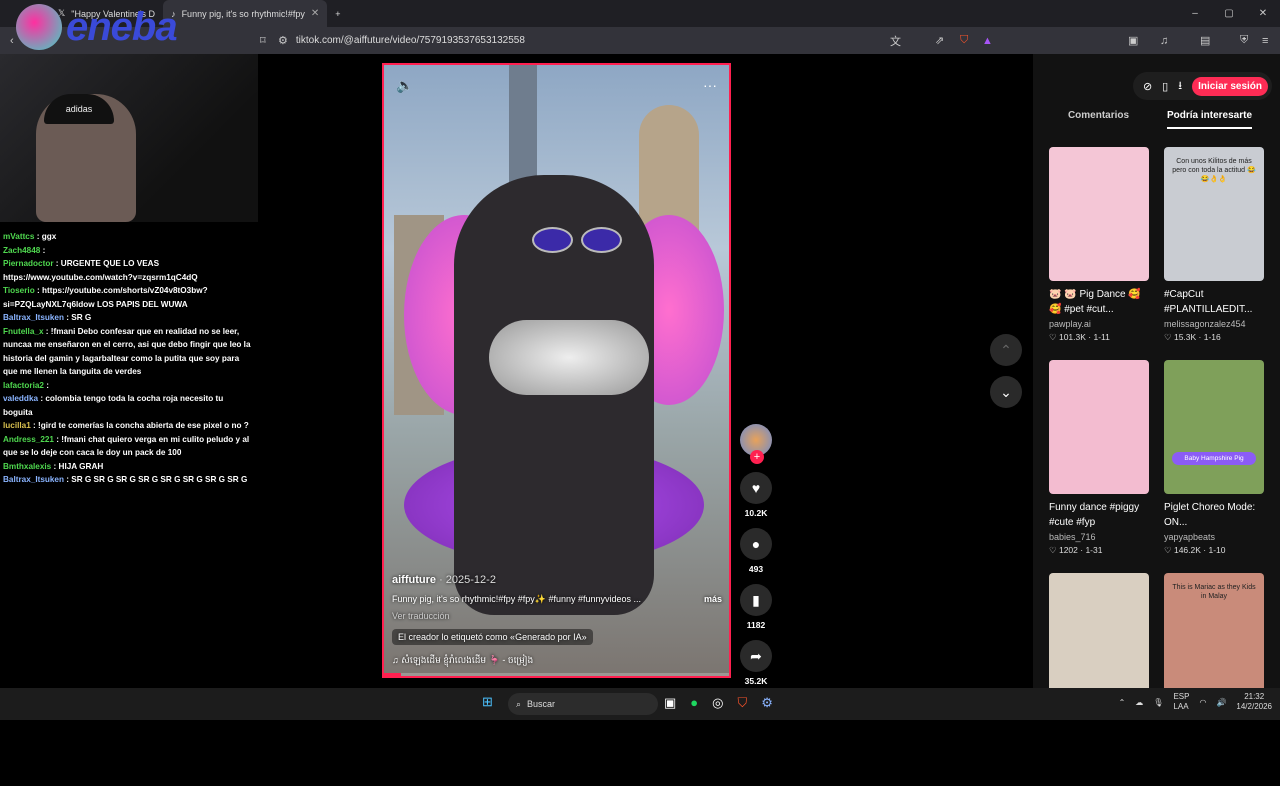  I want to click on network-icon: ☁, so click(1139, 702).